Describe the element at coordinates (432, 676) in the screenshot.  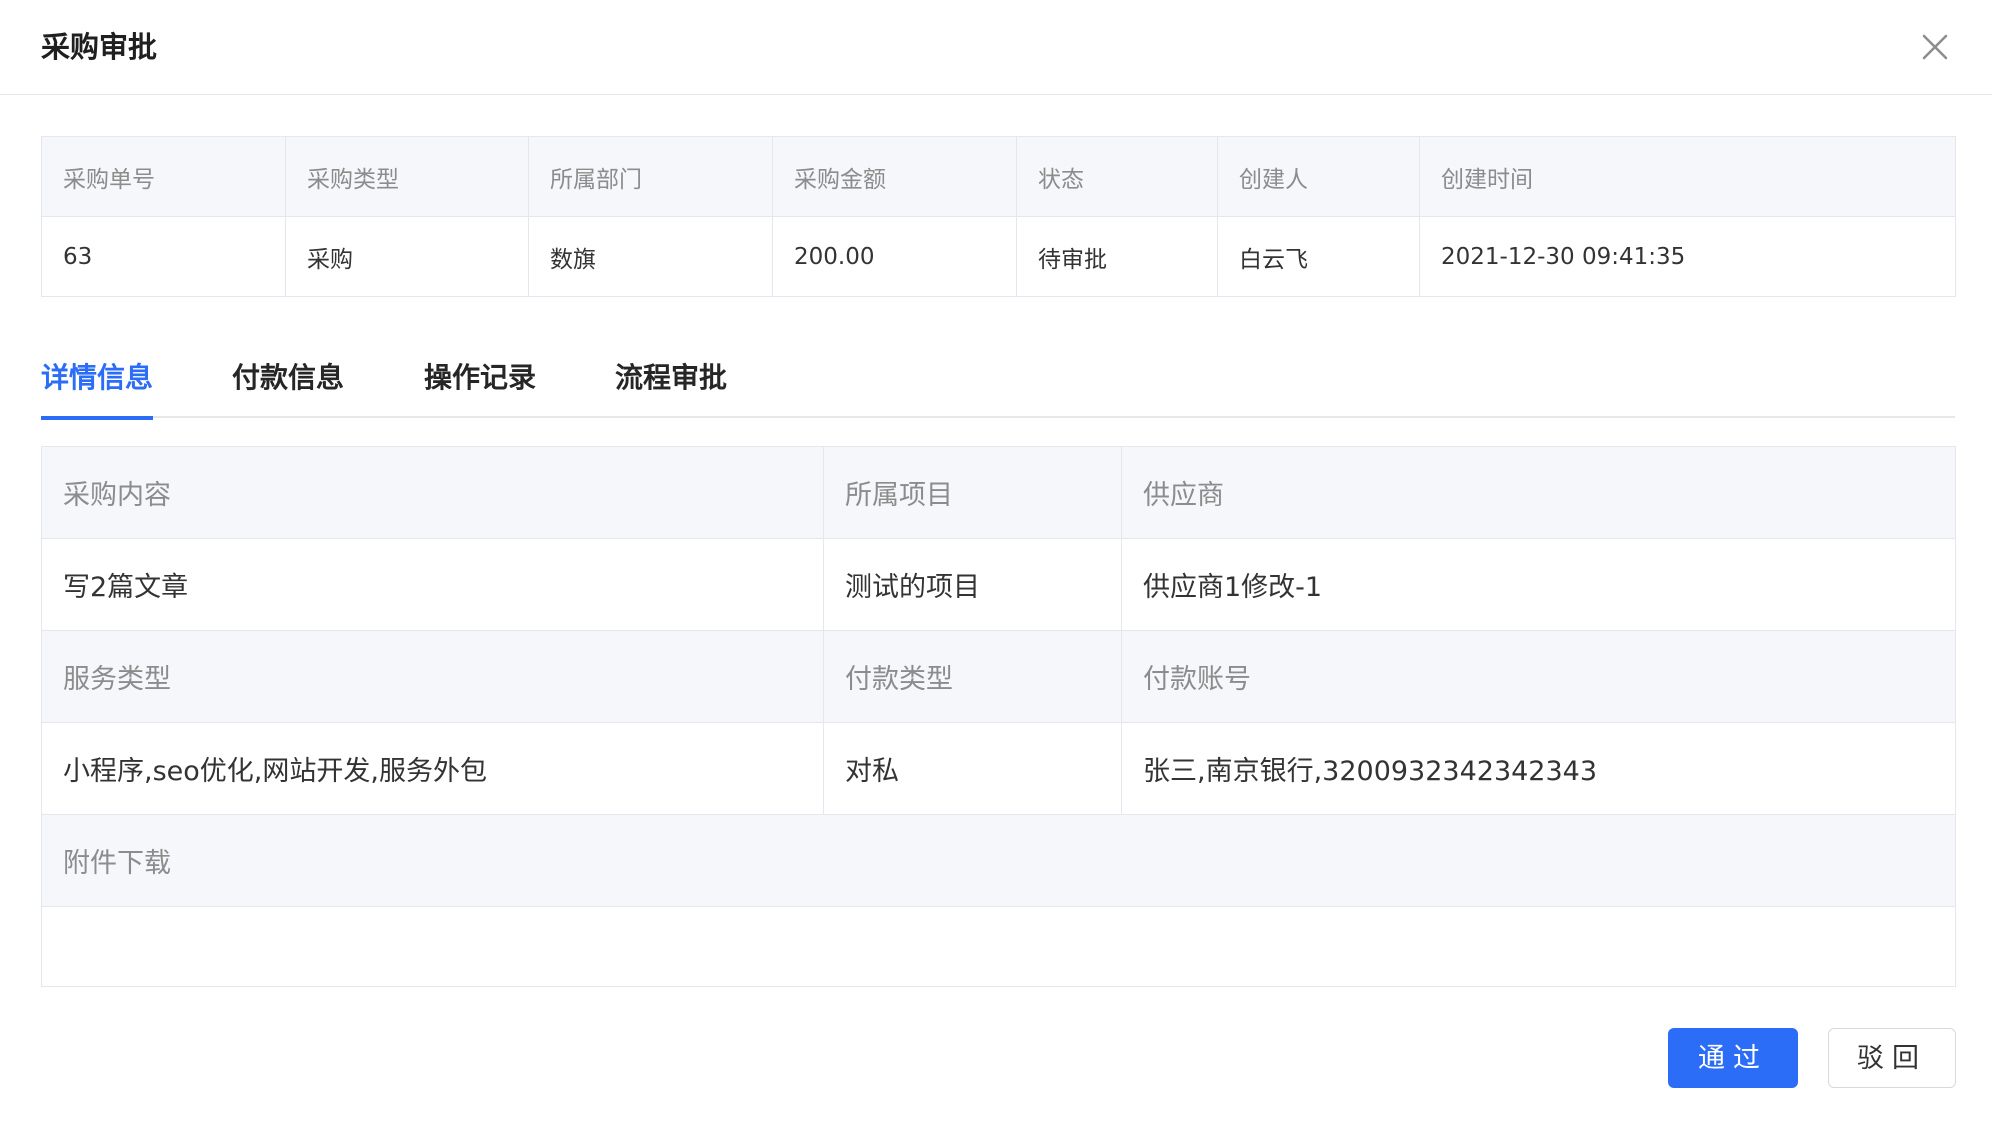
I see `detail-label: 服务类型` at that location.